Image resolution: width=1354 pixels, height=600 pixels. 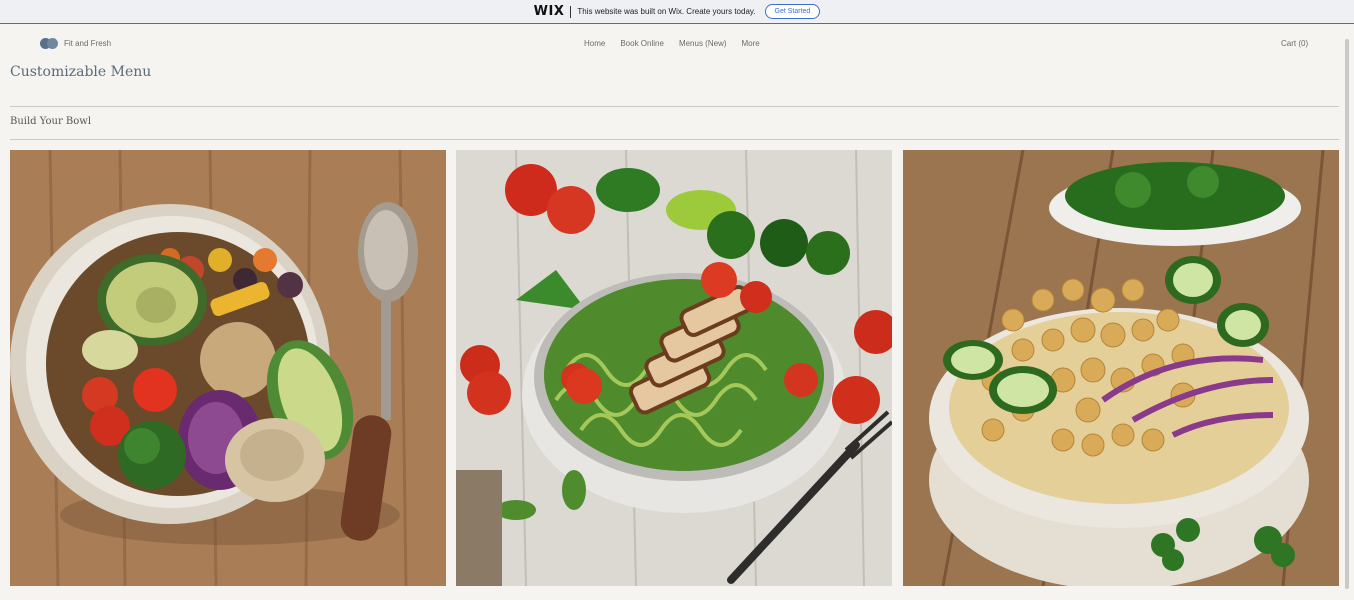 I want to click on nav-item-menus-new: Menus (New), so click(x=703, y=43).